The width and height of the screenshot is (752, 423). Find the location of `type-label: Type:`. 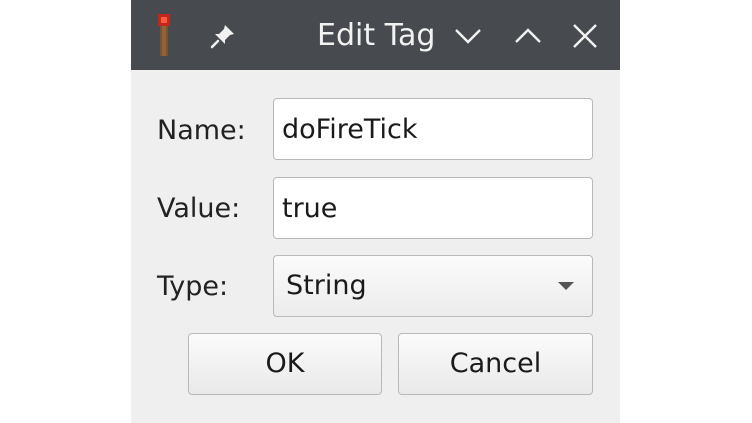

type-label: Type: is located at coordinates (193, 286).